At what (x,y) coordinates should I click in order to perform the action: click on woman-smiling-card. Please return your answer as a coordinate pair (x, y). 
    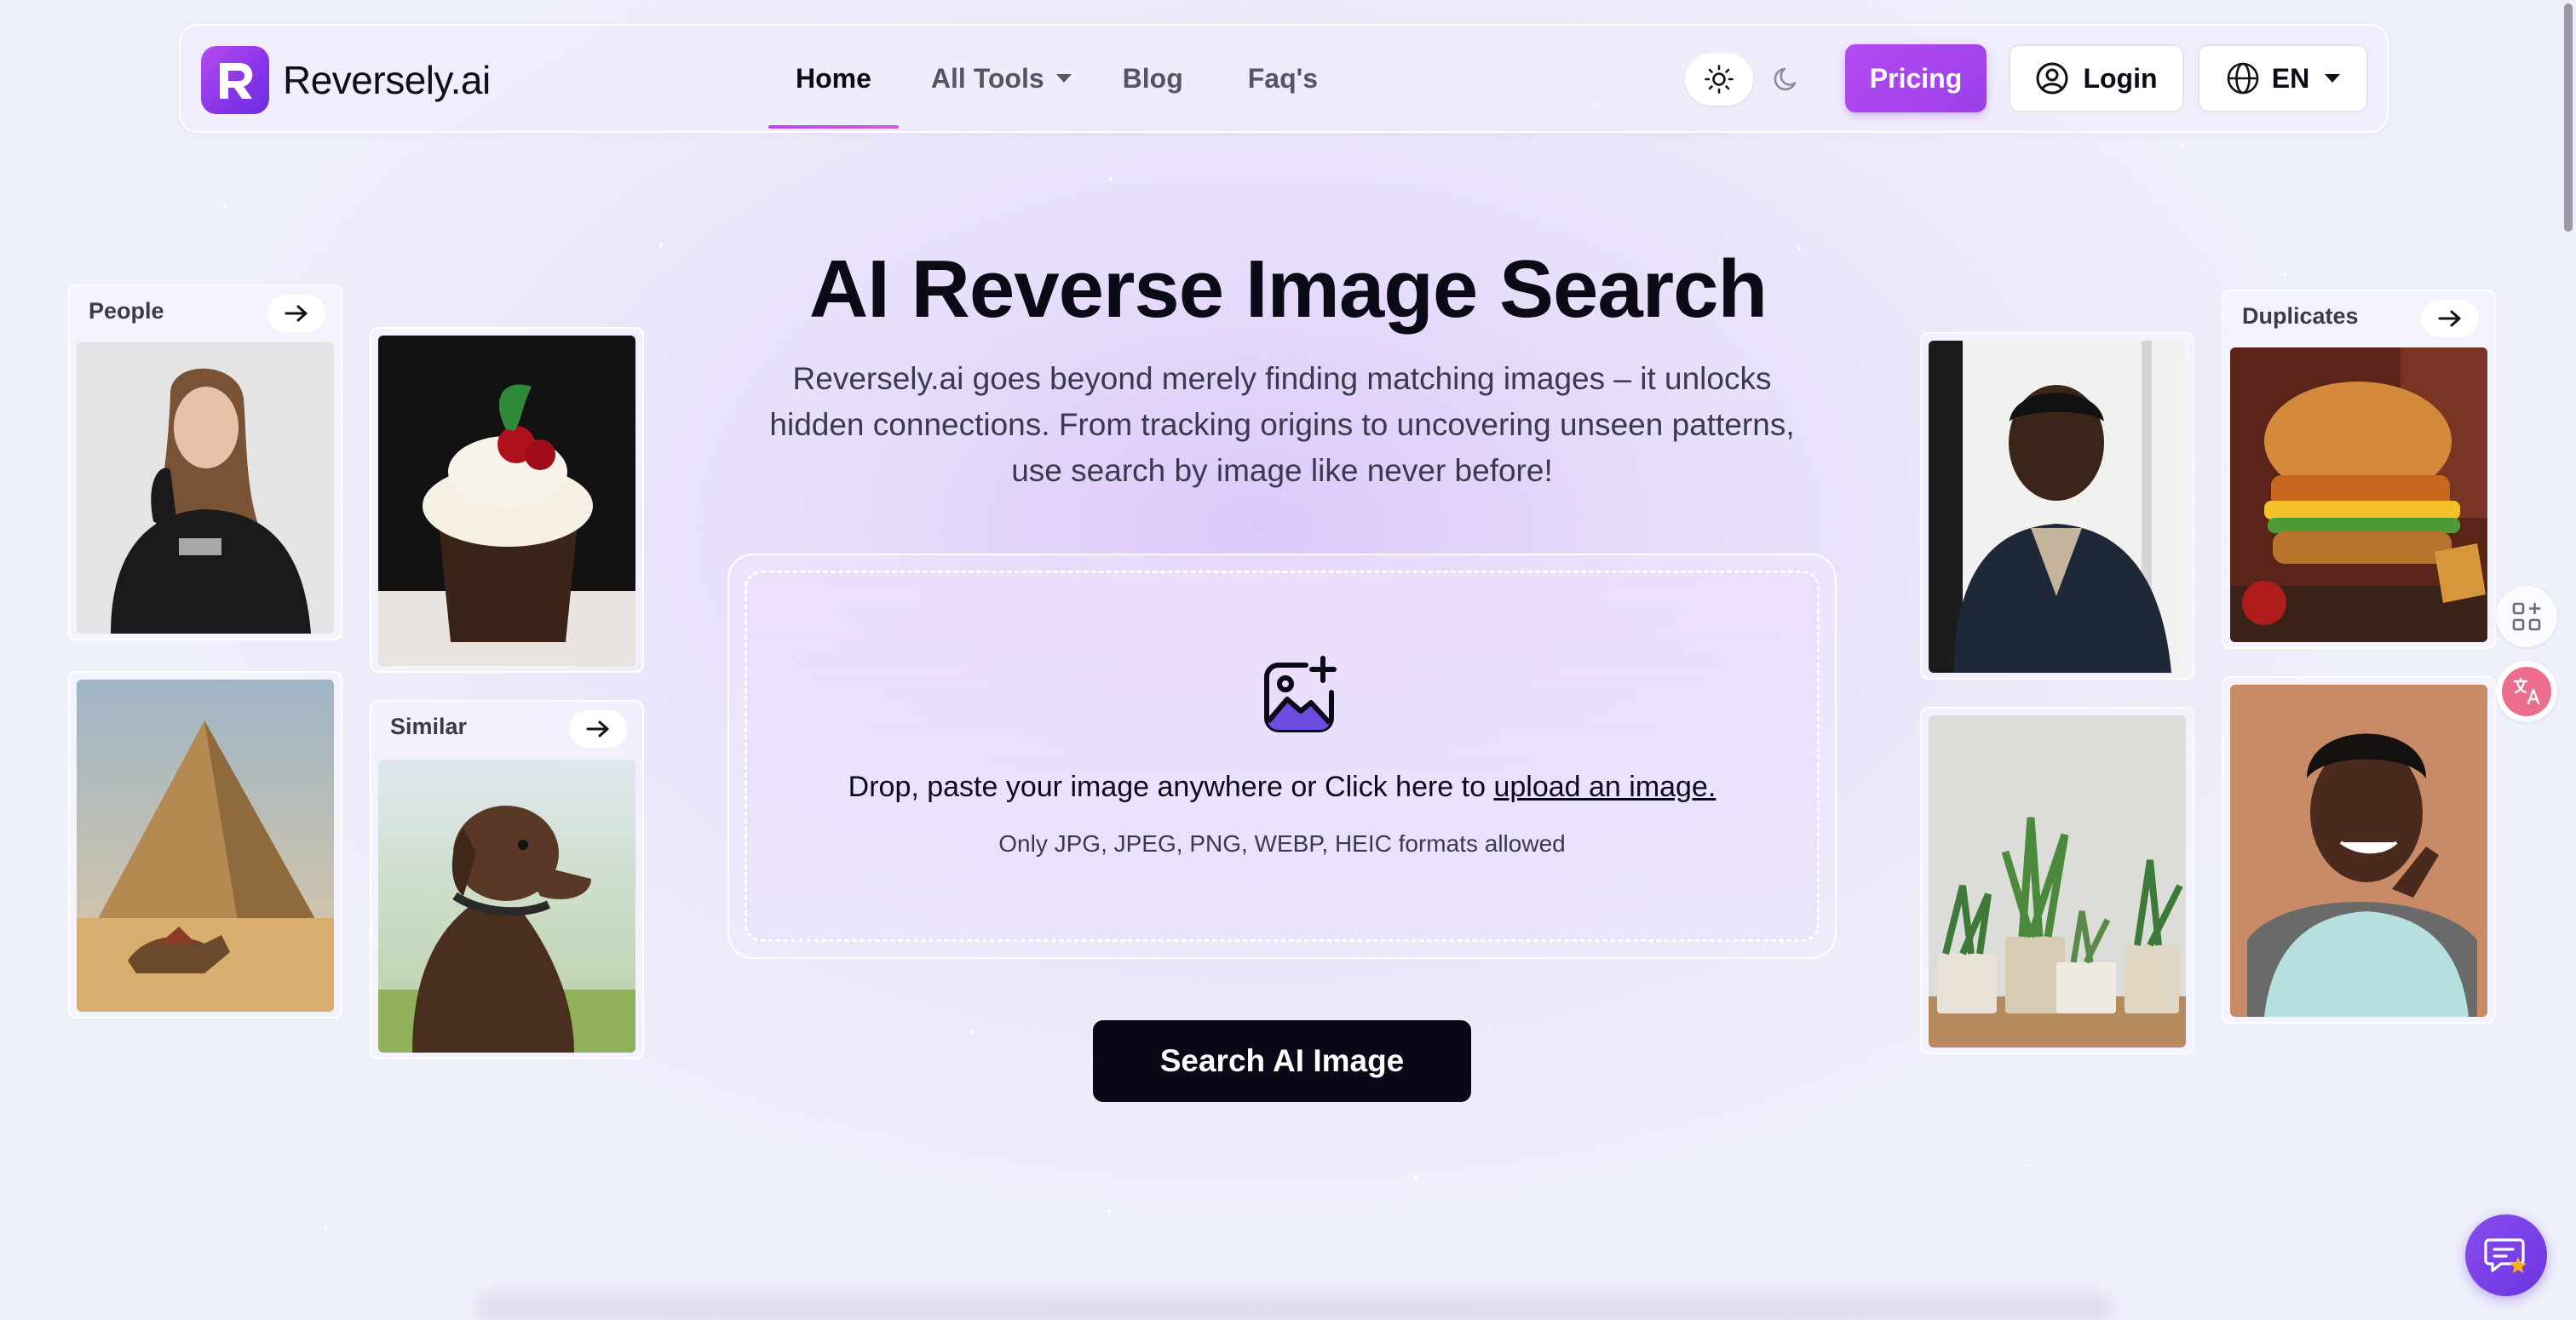
    Looking at the image, I should click on (2359, 850).